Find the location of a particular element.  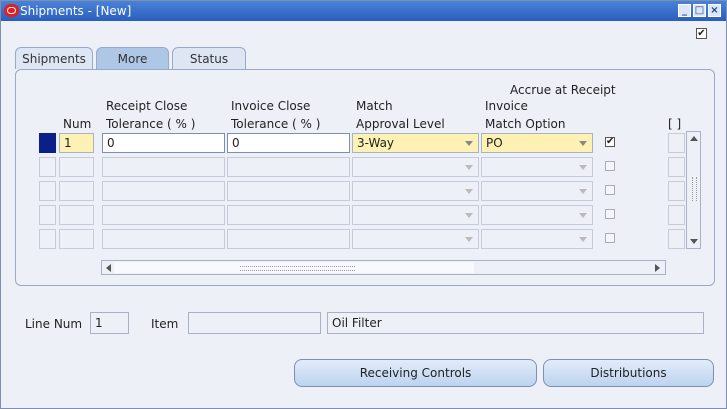

match-approval-header-1: Match is located at coordinates (374, 106).